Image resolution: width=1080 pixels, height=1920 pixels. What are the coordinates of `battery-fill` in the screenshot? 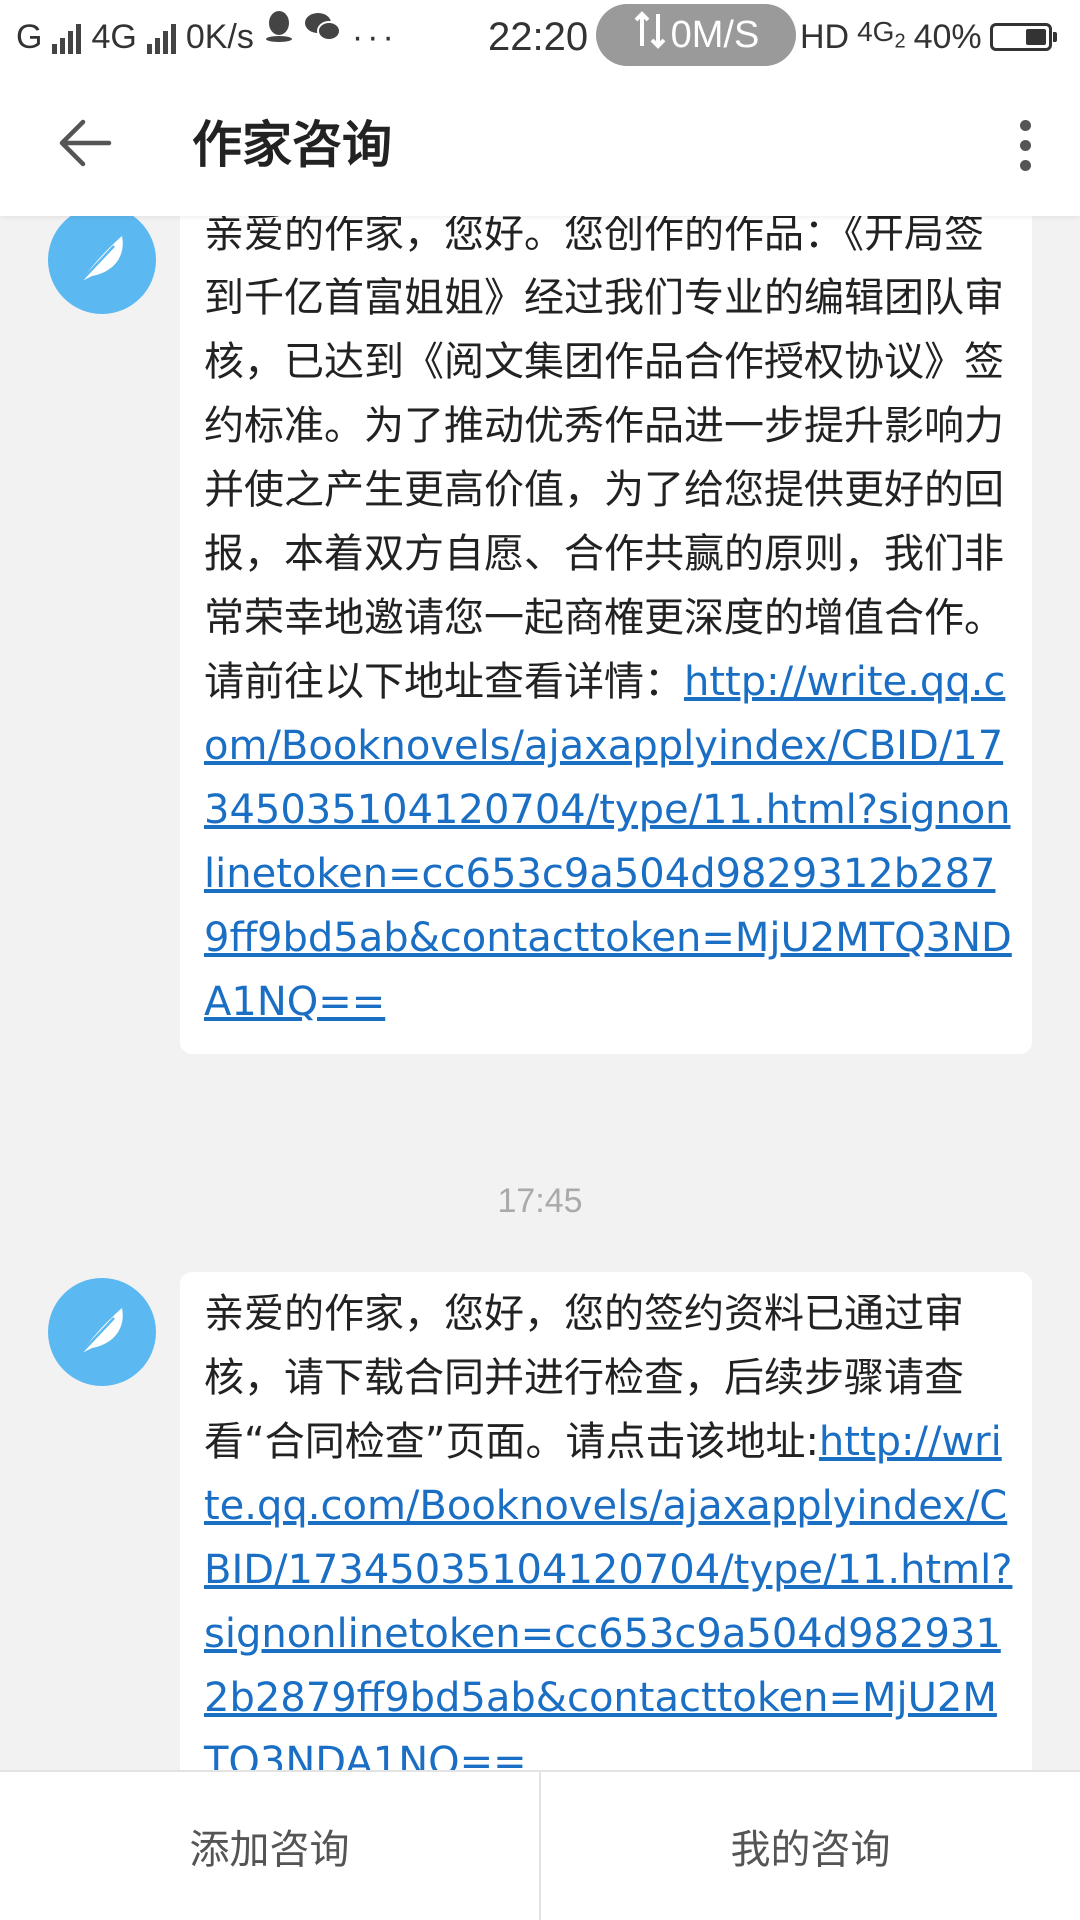 It's located at (1035, 37).